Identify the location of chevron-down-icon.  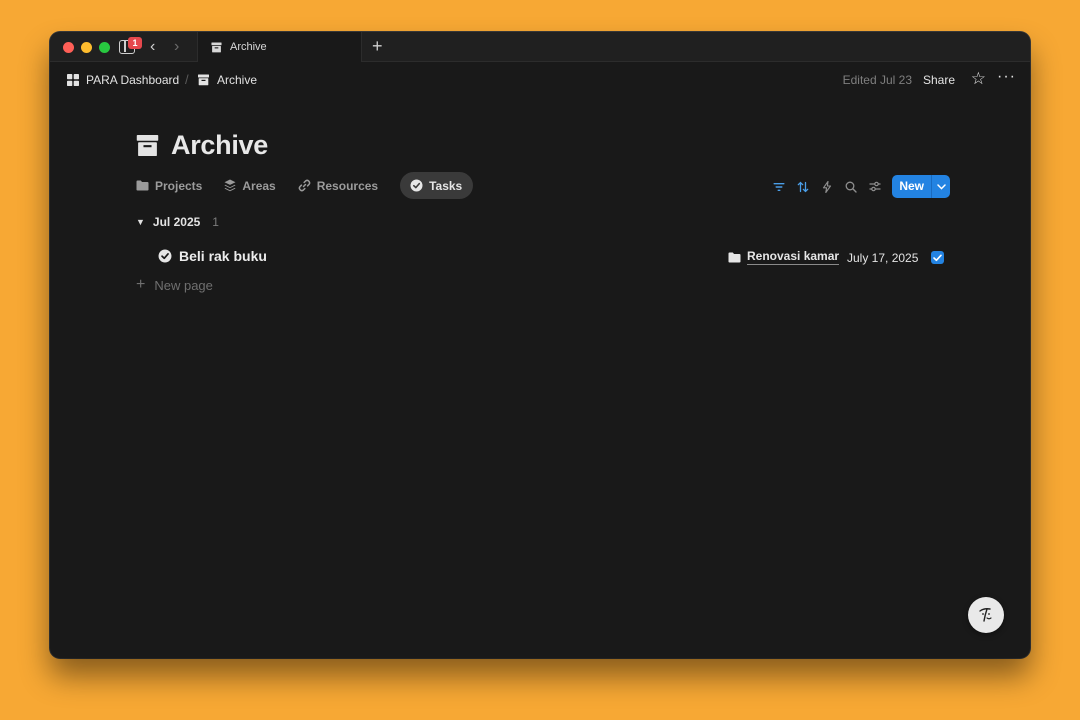
(941, 186).